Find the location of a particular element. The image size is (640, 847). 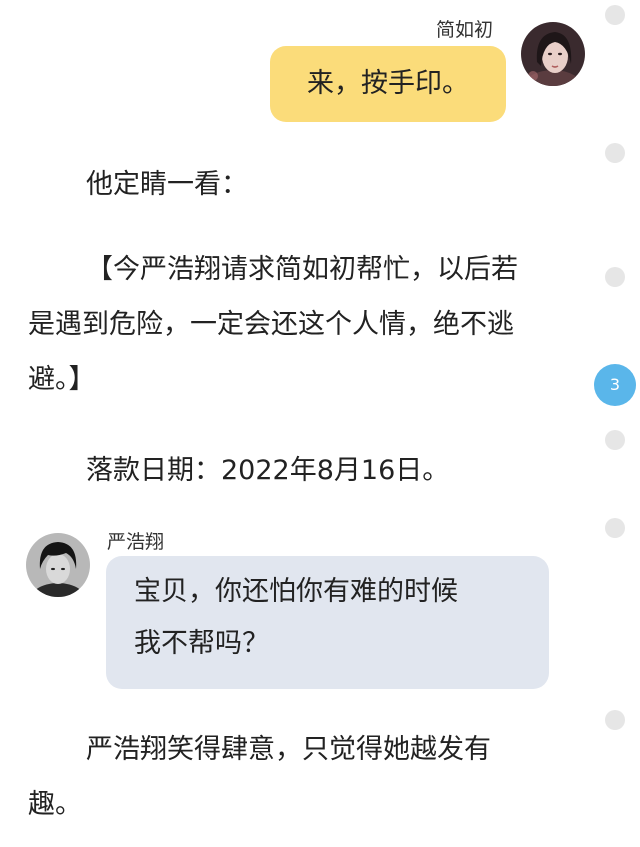

sender-name: 严浩翔 is located at coordinates (136, 542).